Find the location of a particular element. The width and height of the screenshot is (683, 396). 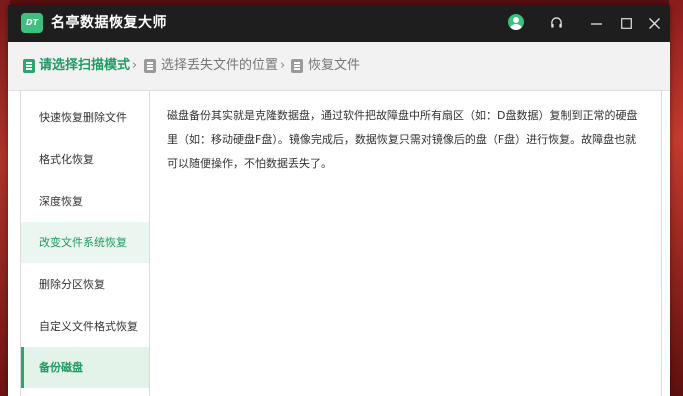

breadcrumb-step-label: 请选择扫描模式 is located at coordinates (85, 65).